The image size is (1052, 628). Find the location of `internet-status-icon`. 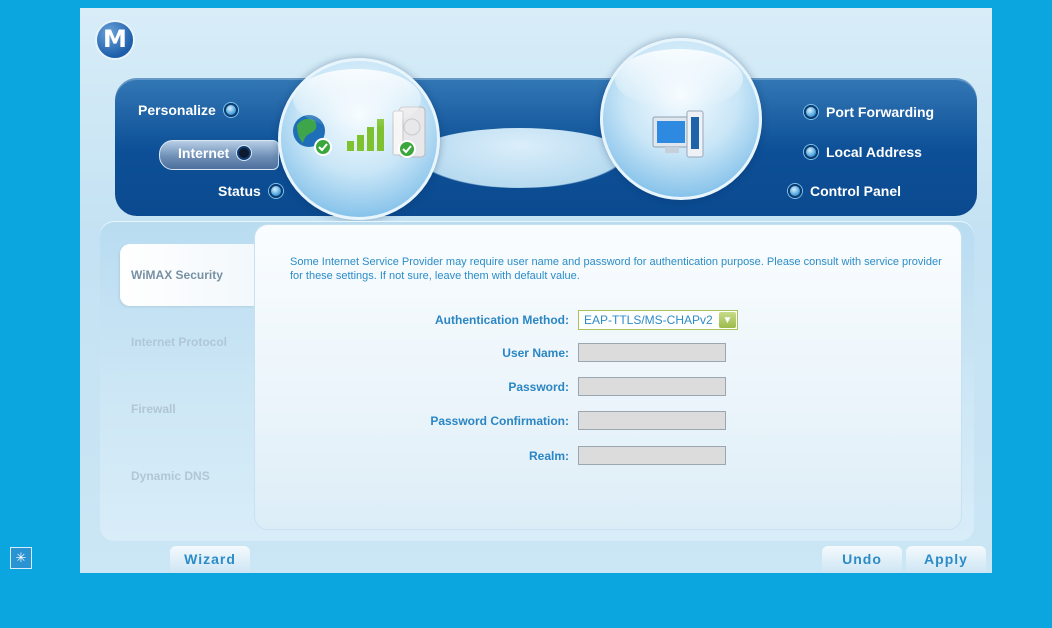

internet-status-icon is located at coordinates (359, 132).